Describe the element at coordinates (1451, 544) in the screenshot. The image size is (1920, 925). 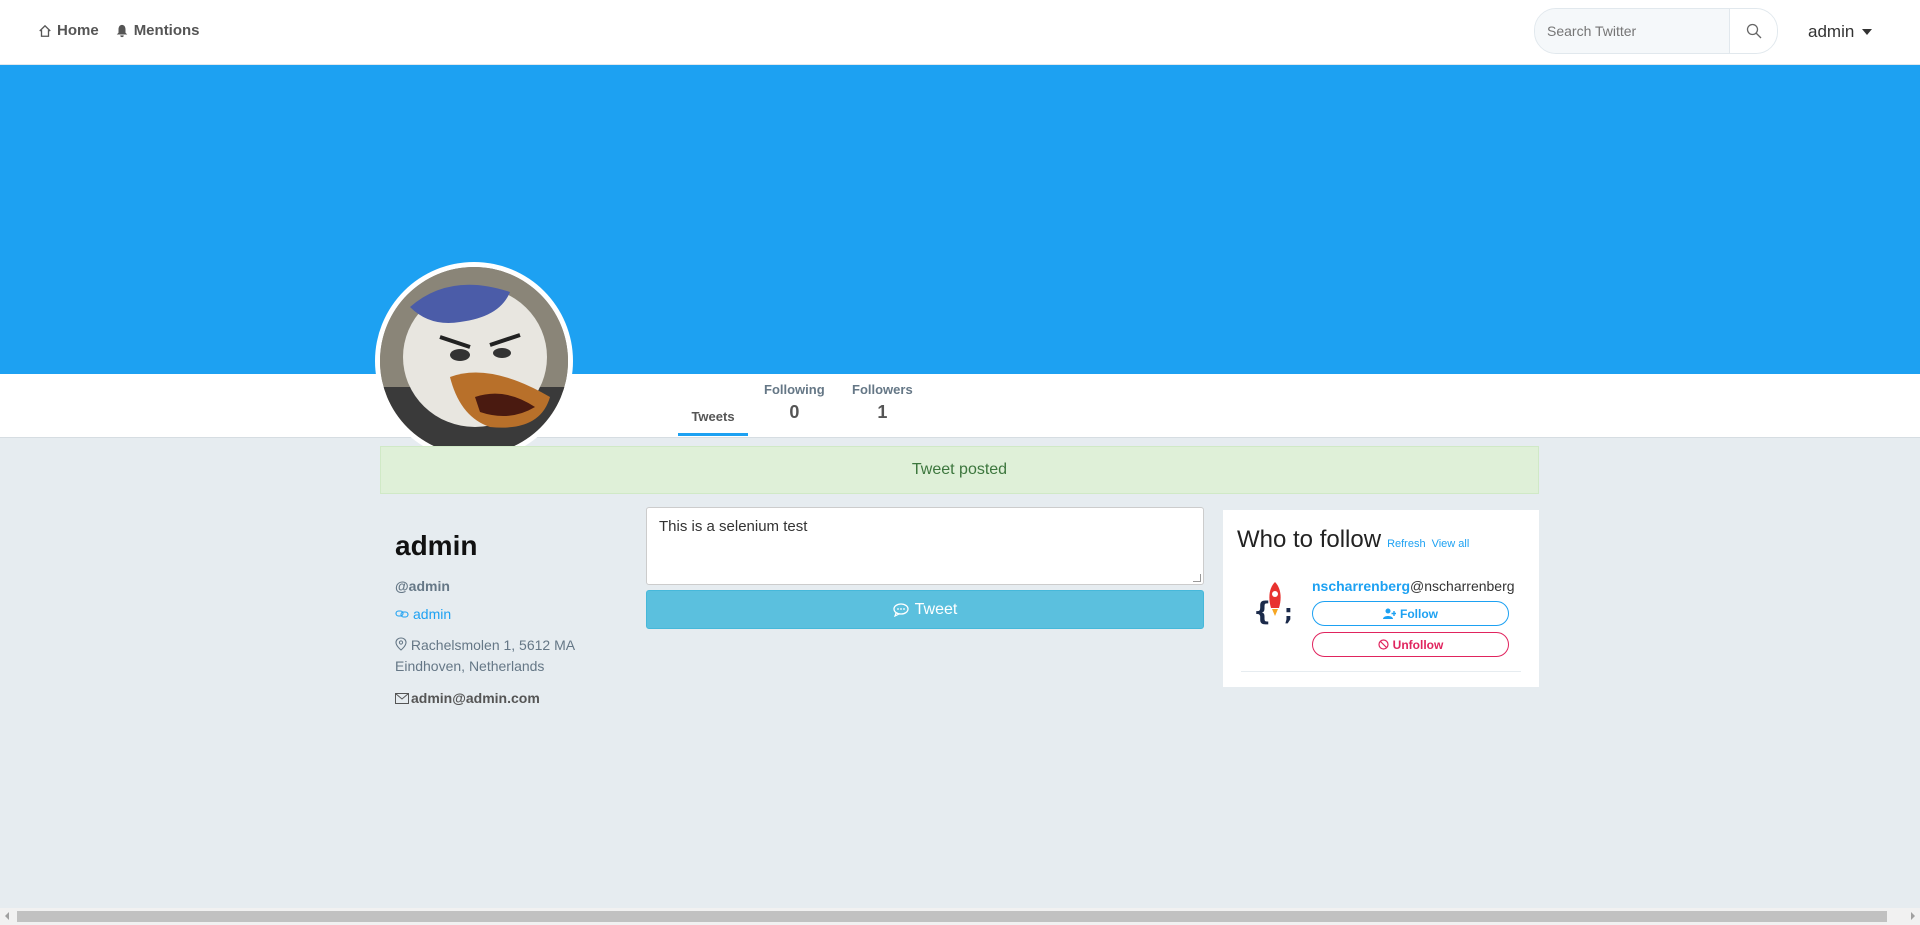
I see `view-all-link: View all` at that location.